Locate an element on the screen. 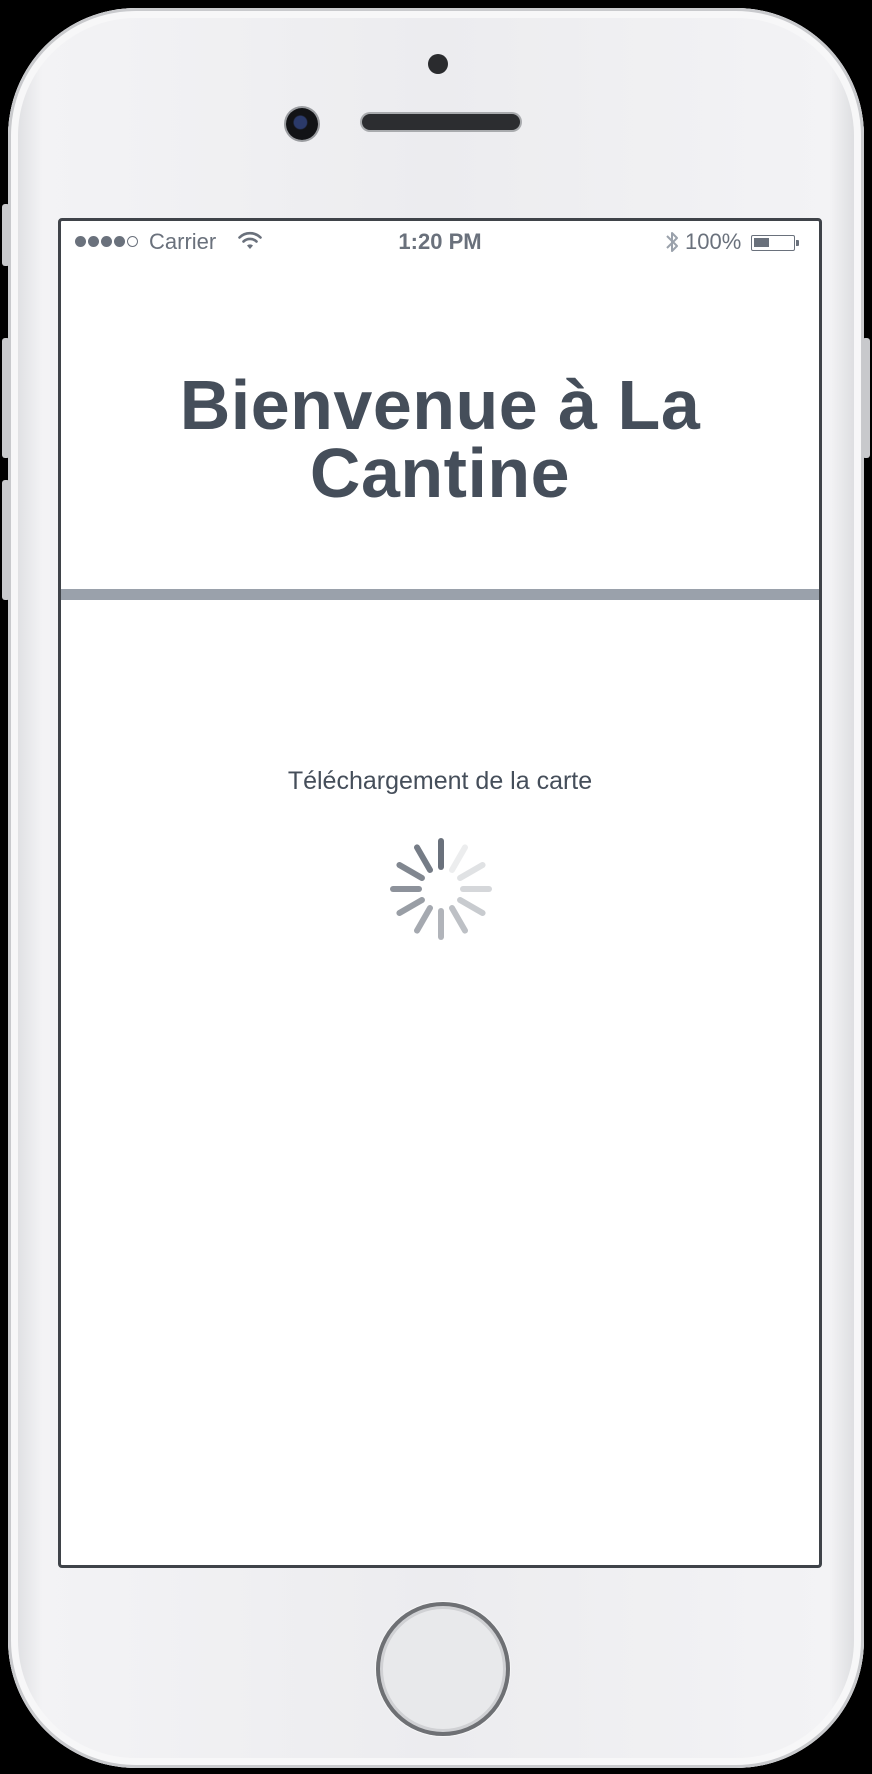 This screenshot has width=872, height=1774. power-button is located at coordinates (866, 398).